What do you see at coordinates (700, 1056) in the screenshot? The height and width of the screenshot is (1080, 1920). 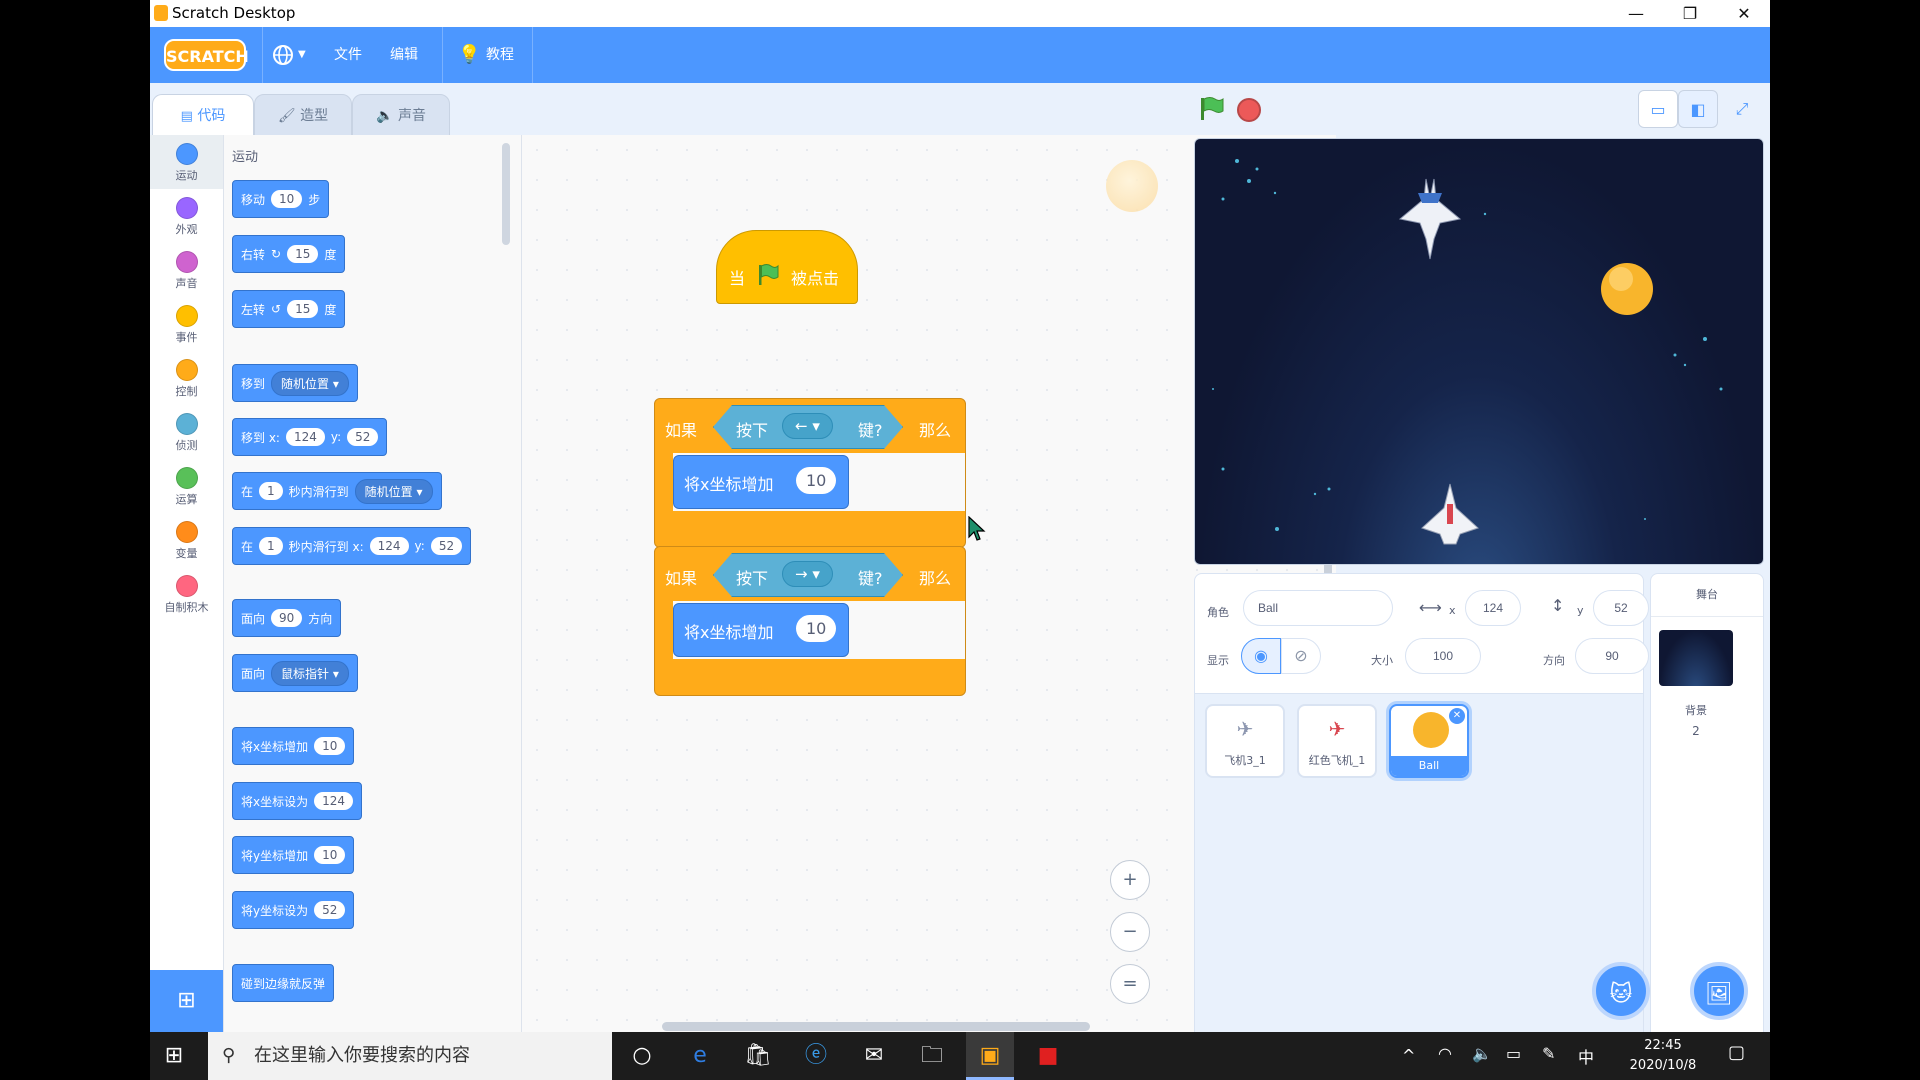 I see `edge-button: e` at bounding box center [700, 1056].